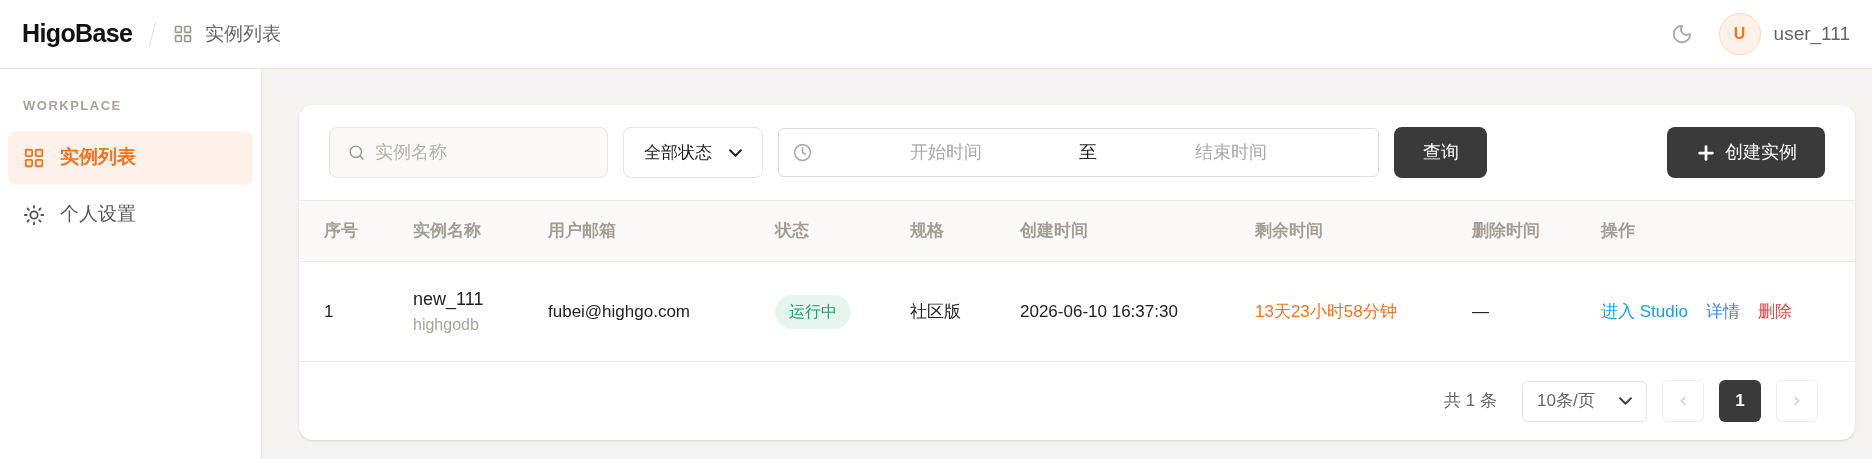  What do you see at coordinates (356, 152) in the screenshot?
I see `search-icon` at bounding box center [356, 152].